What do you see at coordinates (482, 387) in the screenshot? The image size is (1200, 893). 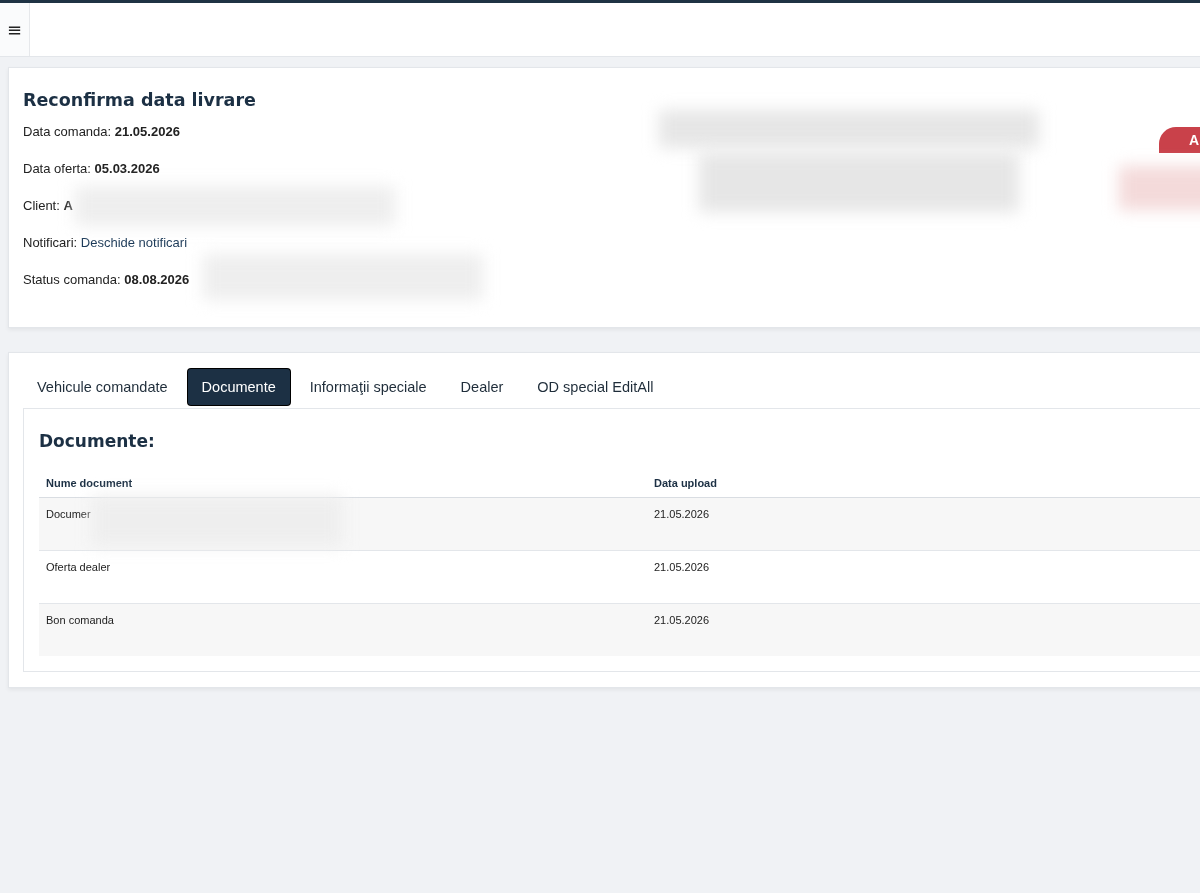 I see `tab: Dealer` at bounding box center [482, 387].